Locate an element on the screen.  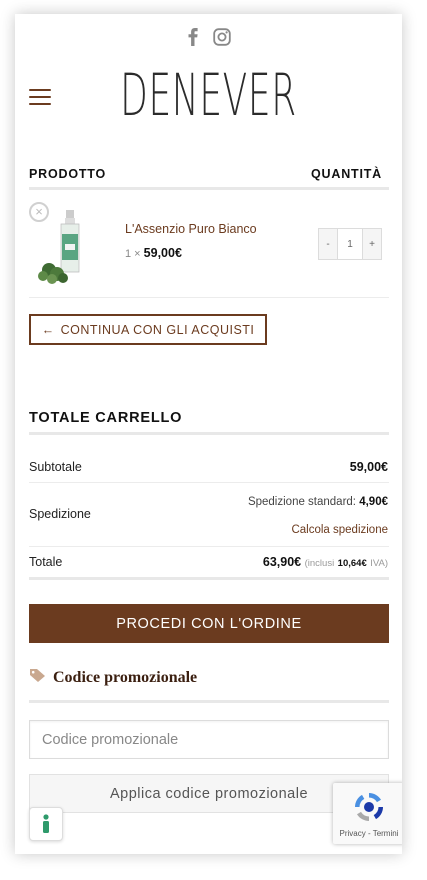
tag-icon is located at coordinates (37, 678).